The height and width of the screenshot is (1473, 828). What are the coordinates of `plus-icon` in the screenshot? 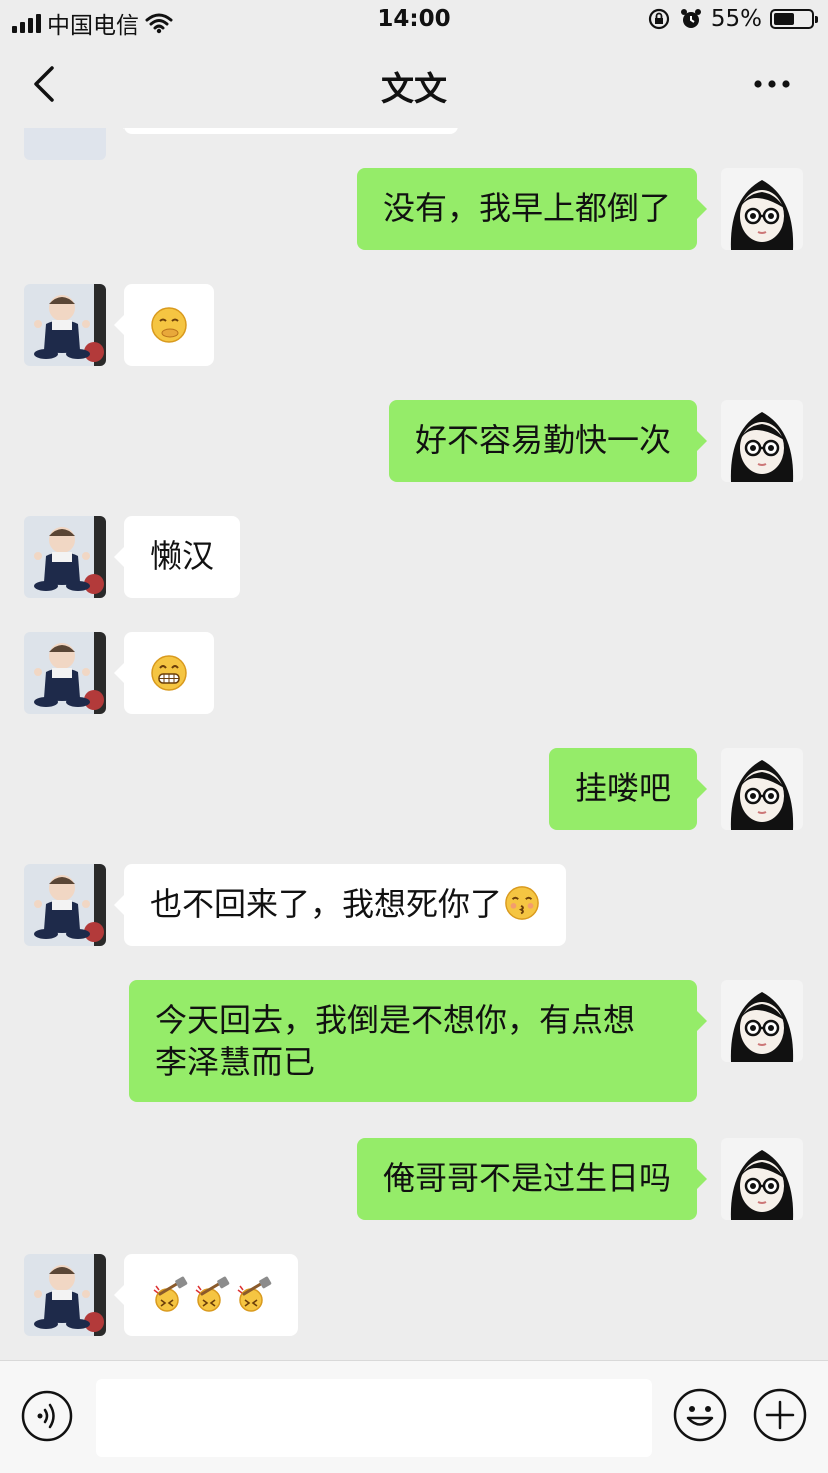 It's located at (780, 1415).